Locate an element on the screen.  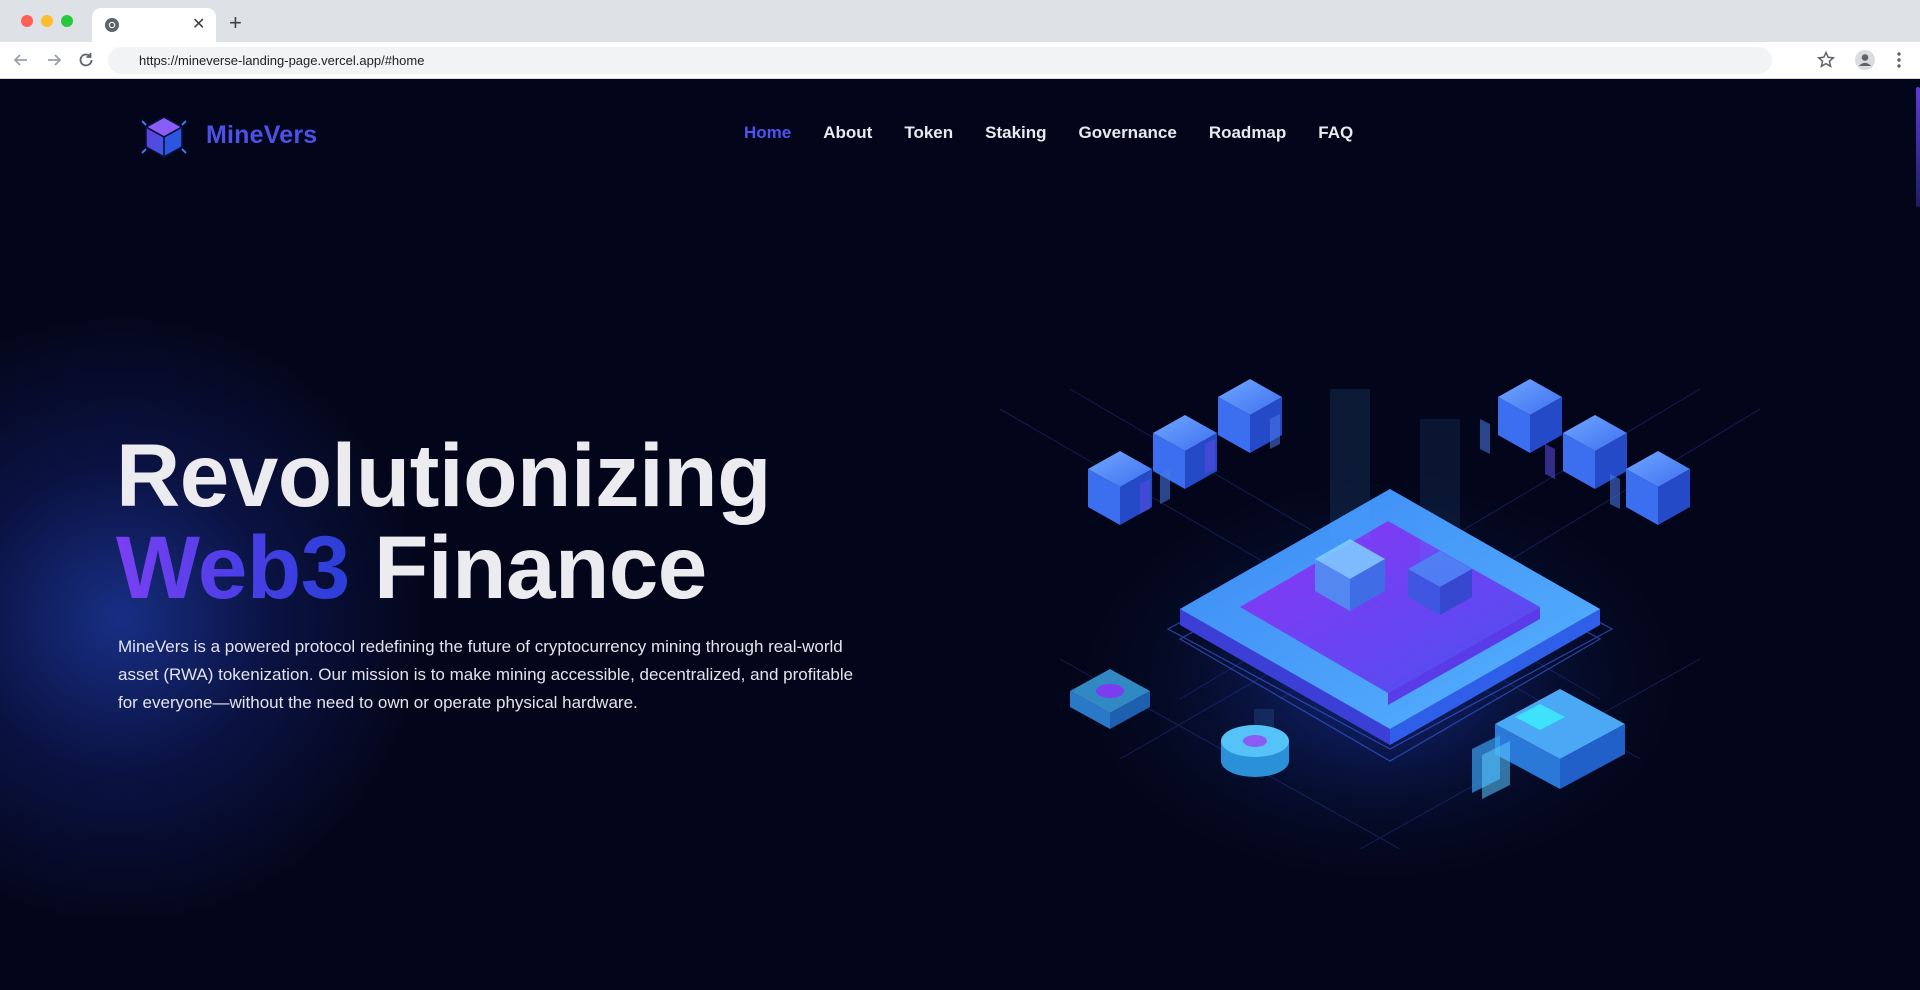
hero-title: Revolutionizing Web3 Finance is located at coordinates (444, 521).